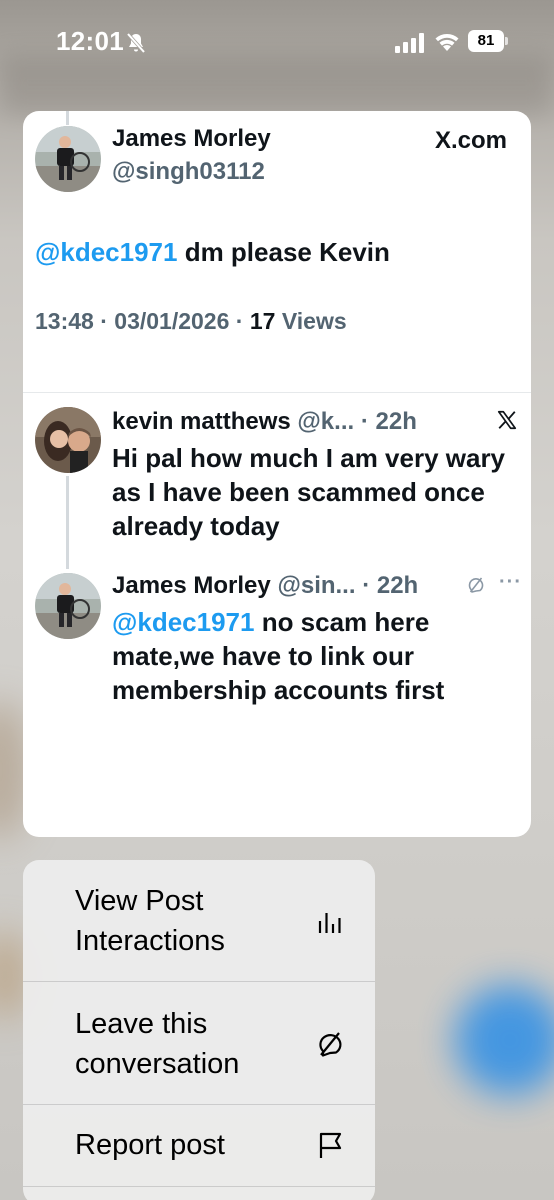  I want to click on muted-conversation-icon, so click(476, 585).